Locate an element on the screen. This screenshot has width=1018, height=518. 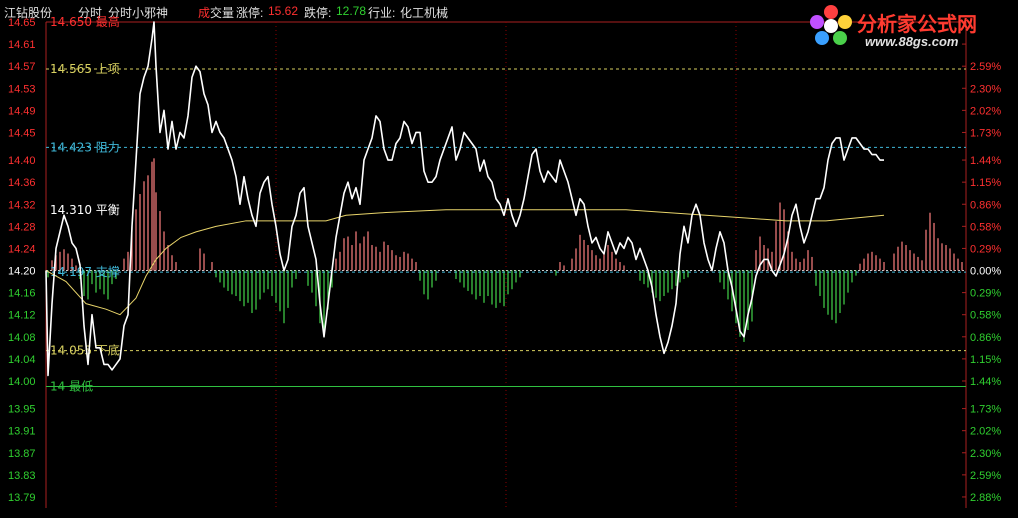
level-label: 14.423 阻力 is located at coordinates (85, 147).